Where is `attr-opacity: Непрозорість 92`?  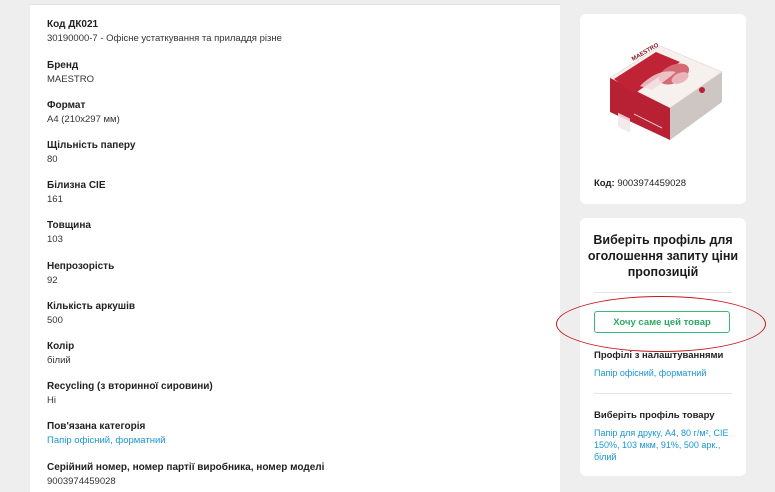 attr-opacity: Непрозорість 92 is located at coordinates (80, 274).